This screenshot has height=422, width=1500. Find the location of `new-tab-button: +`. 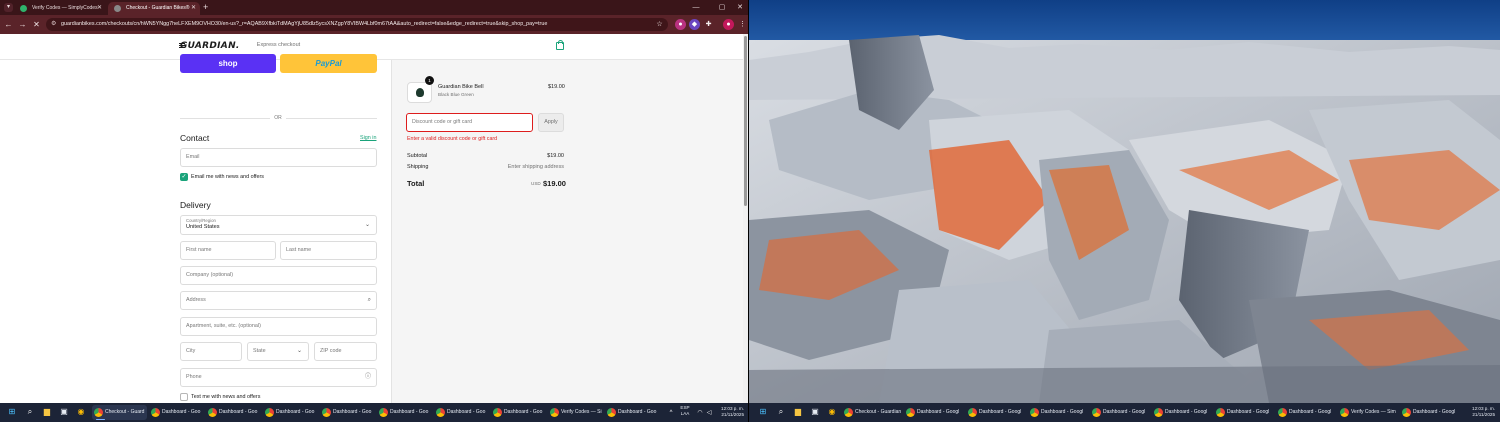

new-tab-button: + is located at coordinates (205, 7).